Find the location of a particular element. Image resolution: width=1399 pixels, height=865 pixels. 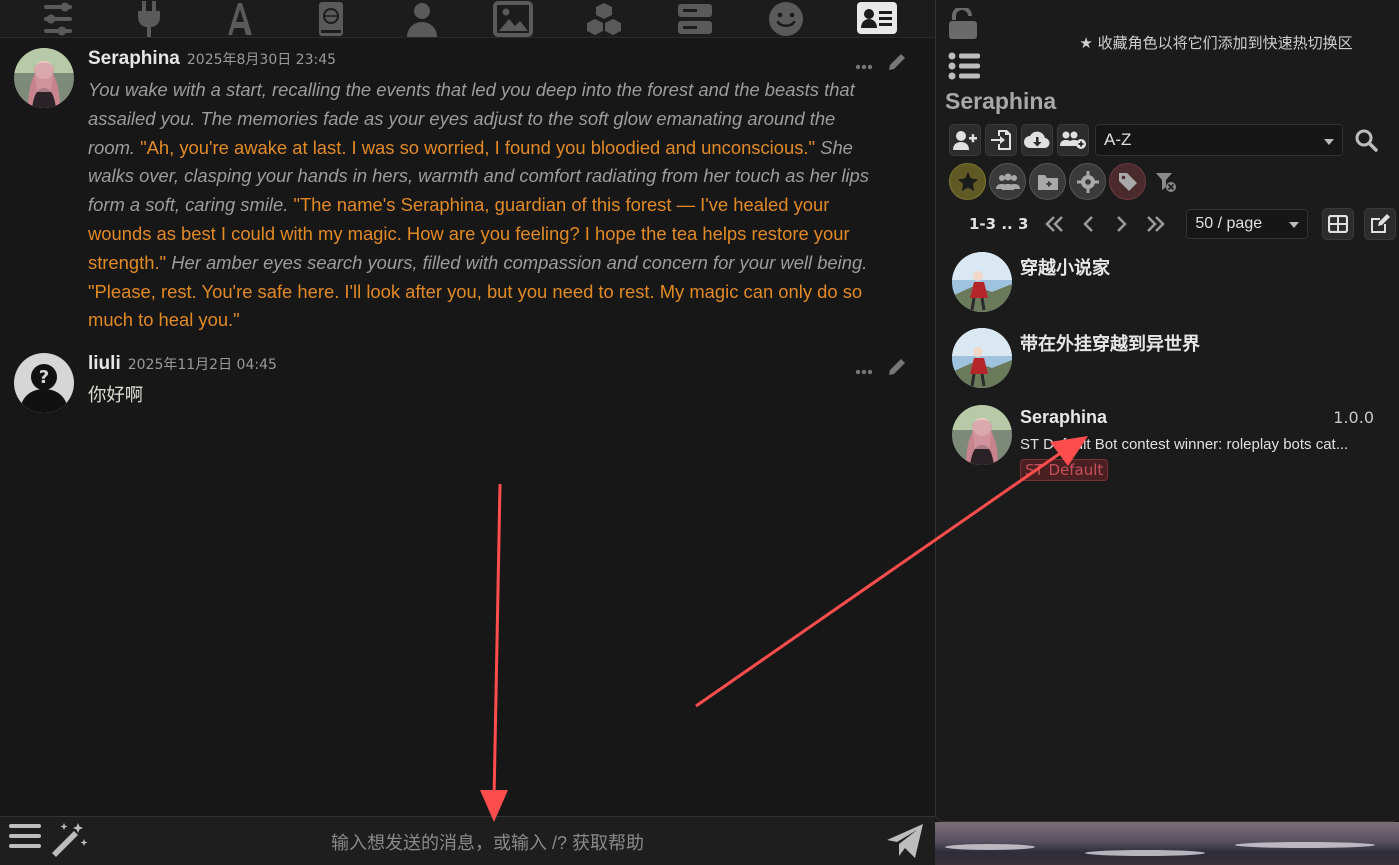

message-author: Seraphina is located at coordinates (134, 59).